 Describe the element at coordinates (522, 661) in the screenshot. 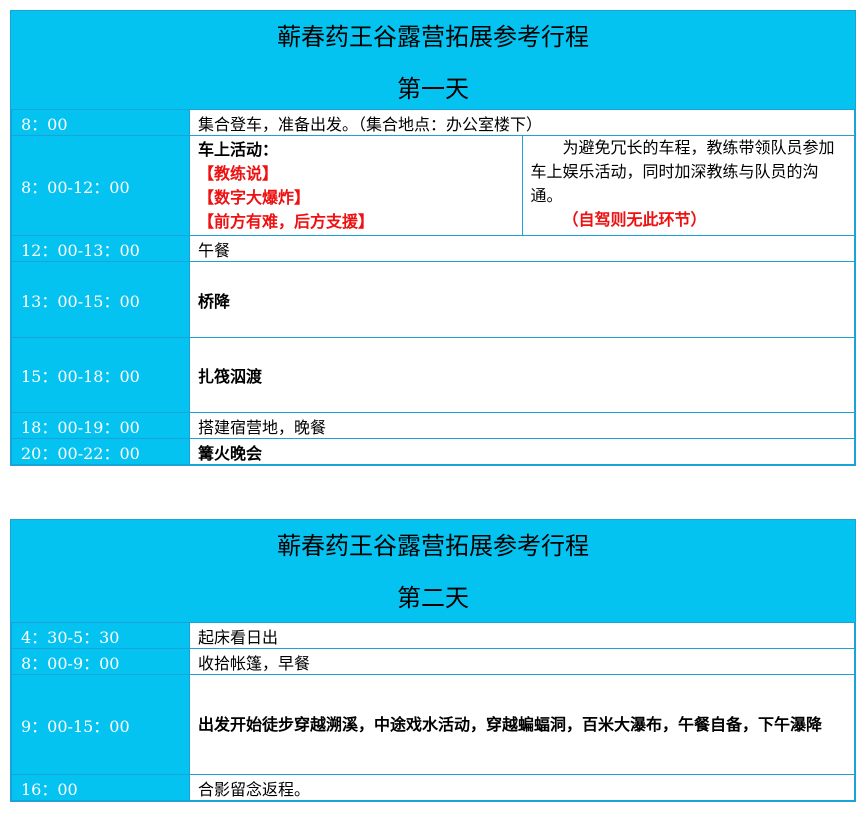

I see `activity-cell: 收拾帐篷，早餐` at that location.